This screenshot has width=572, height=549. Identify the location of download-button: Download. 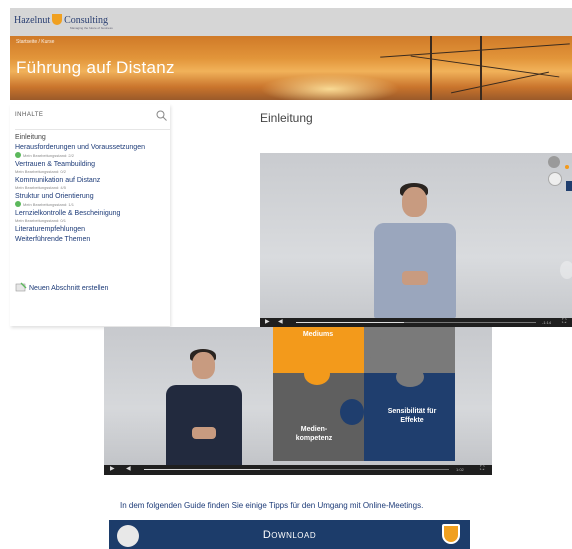
(289, 534).